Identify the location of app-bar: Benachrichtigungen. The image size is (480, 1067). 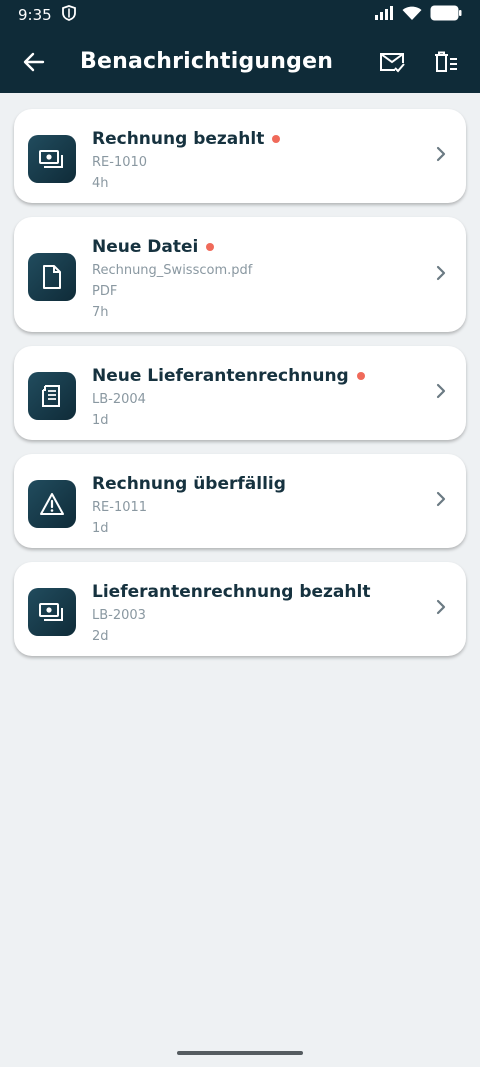
(240, 61).